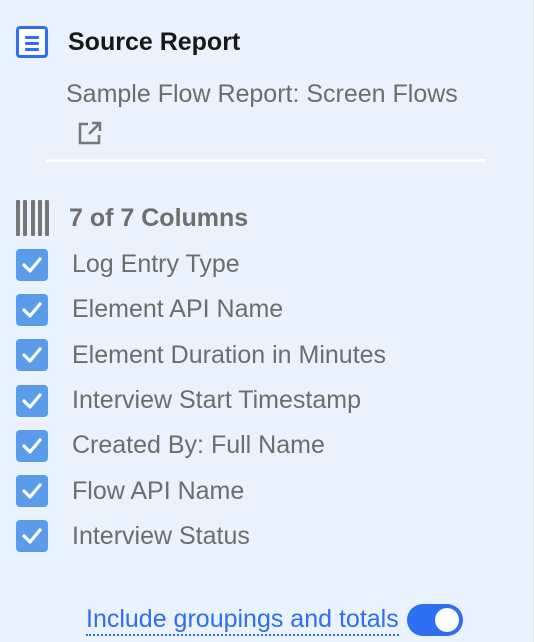 The image size is (534, 642). I want to click on columns-count-heading: 7 of 7 Columns, so click(159, 217).